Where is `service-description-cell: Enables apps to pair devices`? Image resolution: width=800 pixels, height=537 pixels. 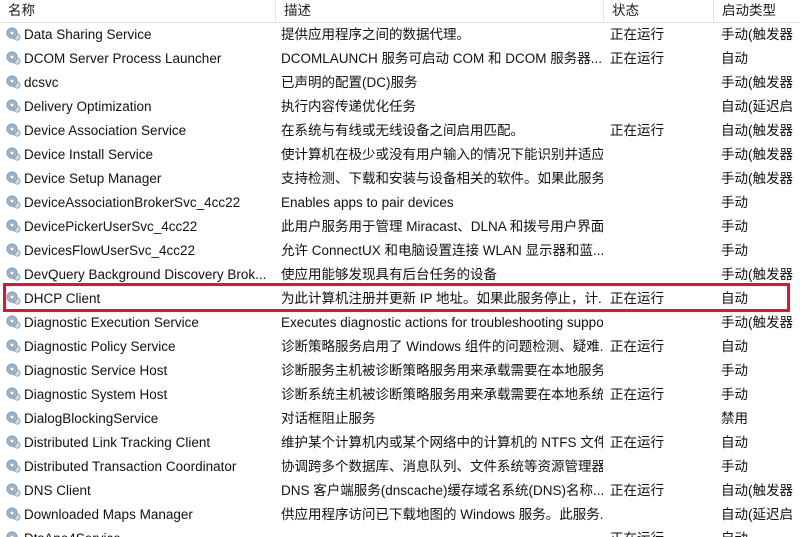 service-description-cell: Enables apps to pair devices is located at coordinates (367, 202).